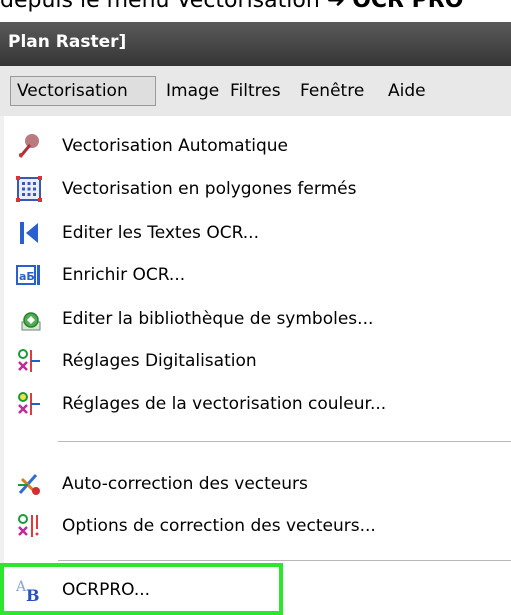  I want to click on menu-fenetre: Fenêtre, so click(332, 91).